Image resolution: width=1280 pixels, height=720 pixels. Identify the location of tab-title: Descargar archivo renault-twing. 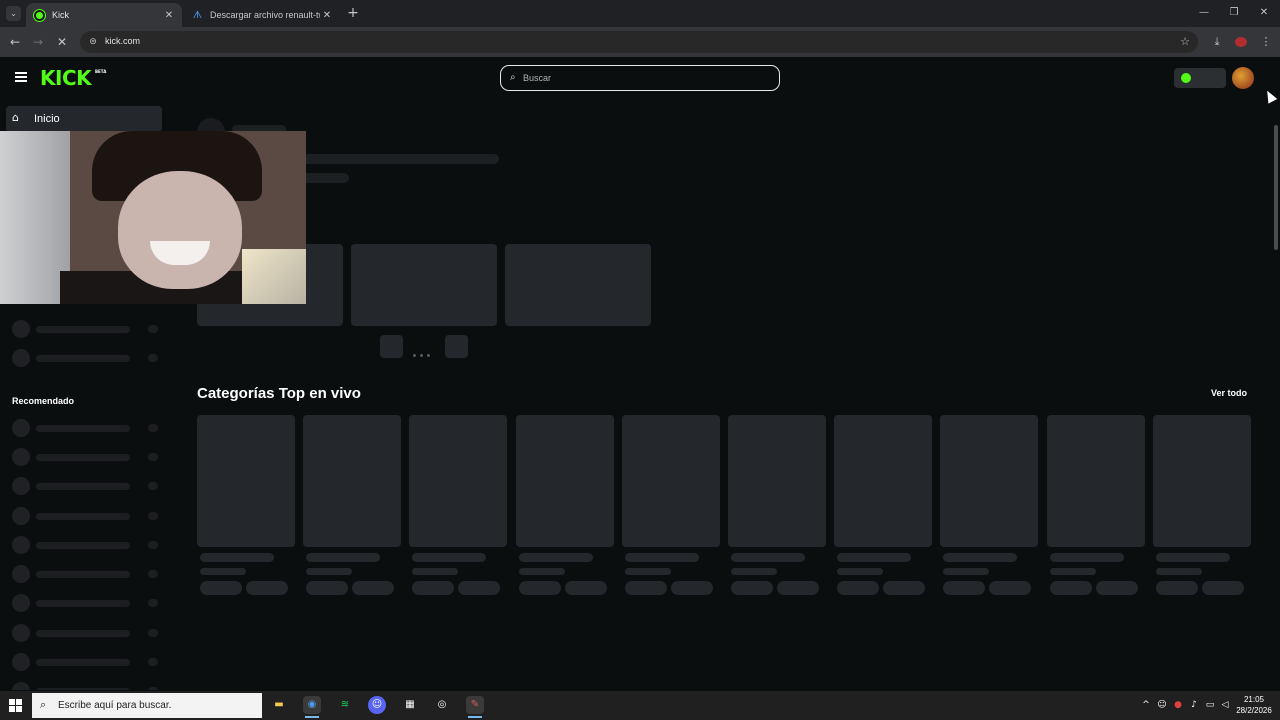
(265, 15).